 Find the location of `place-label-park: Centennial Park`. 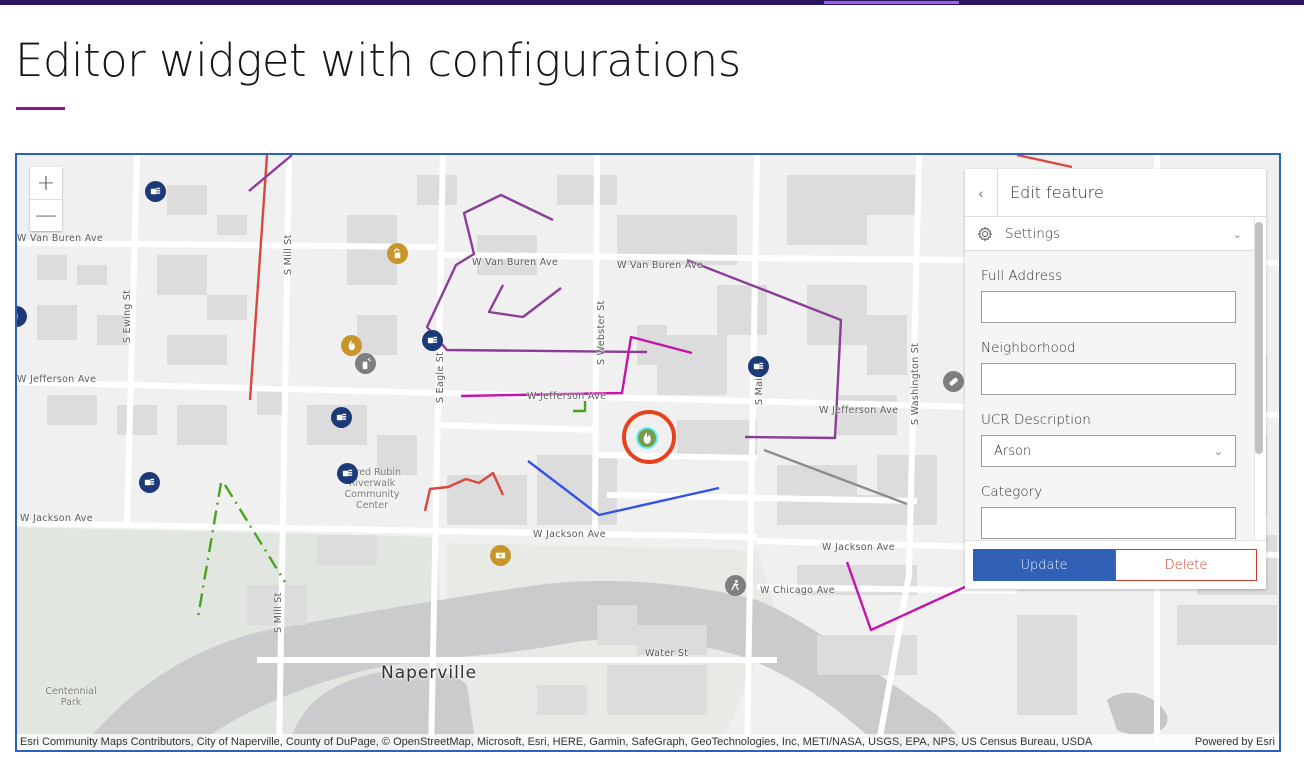

place-label-park: Centennial Park is located at coordinates (71, 697).